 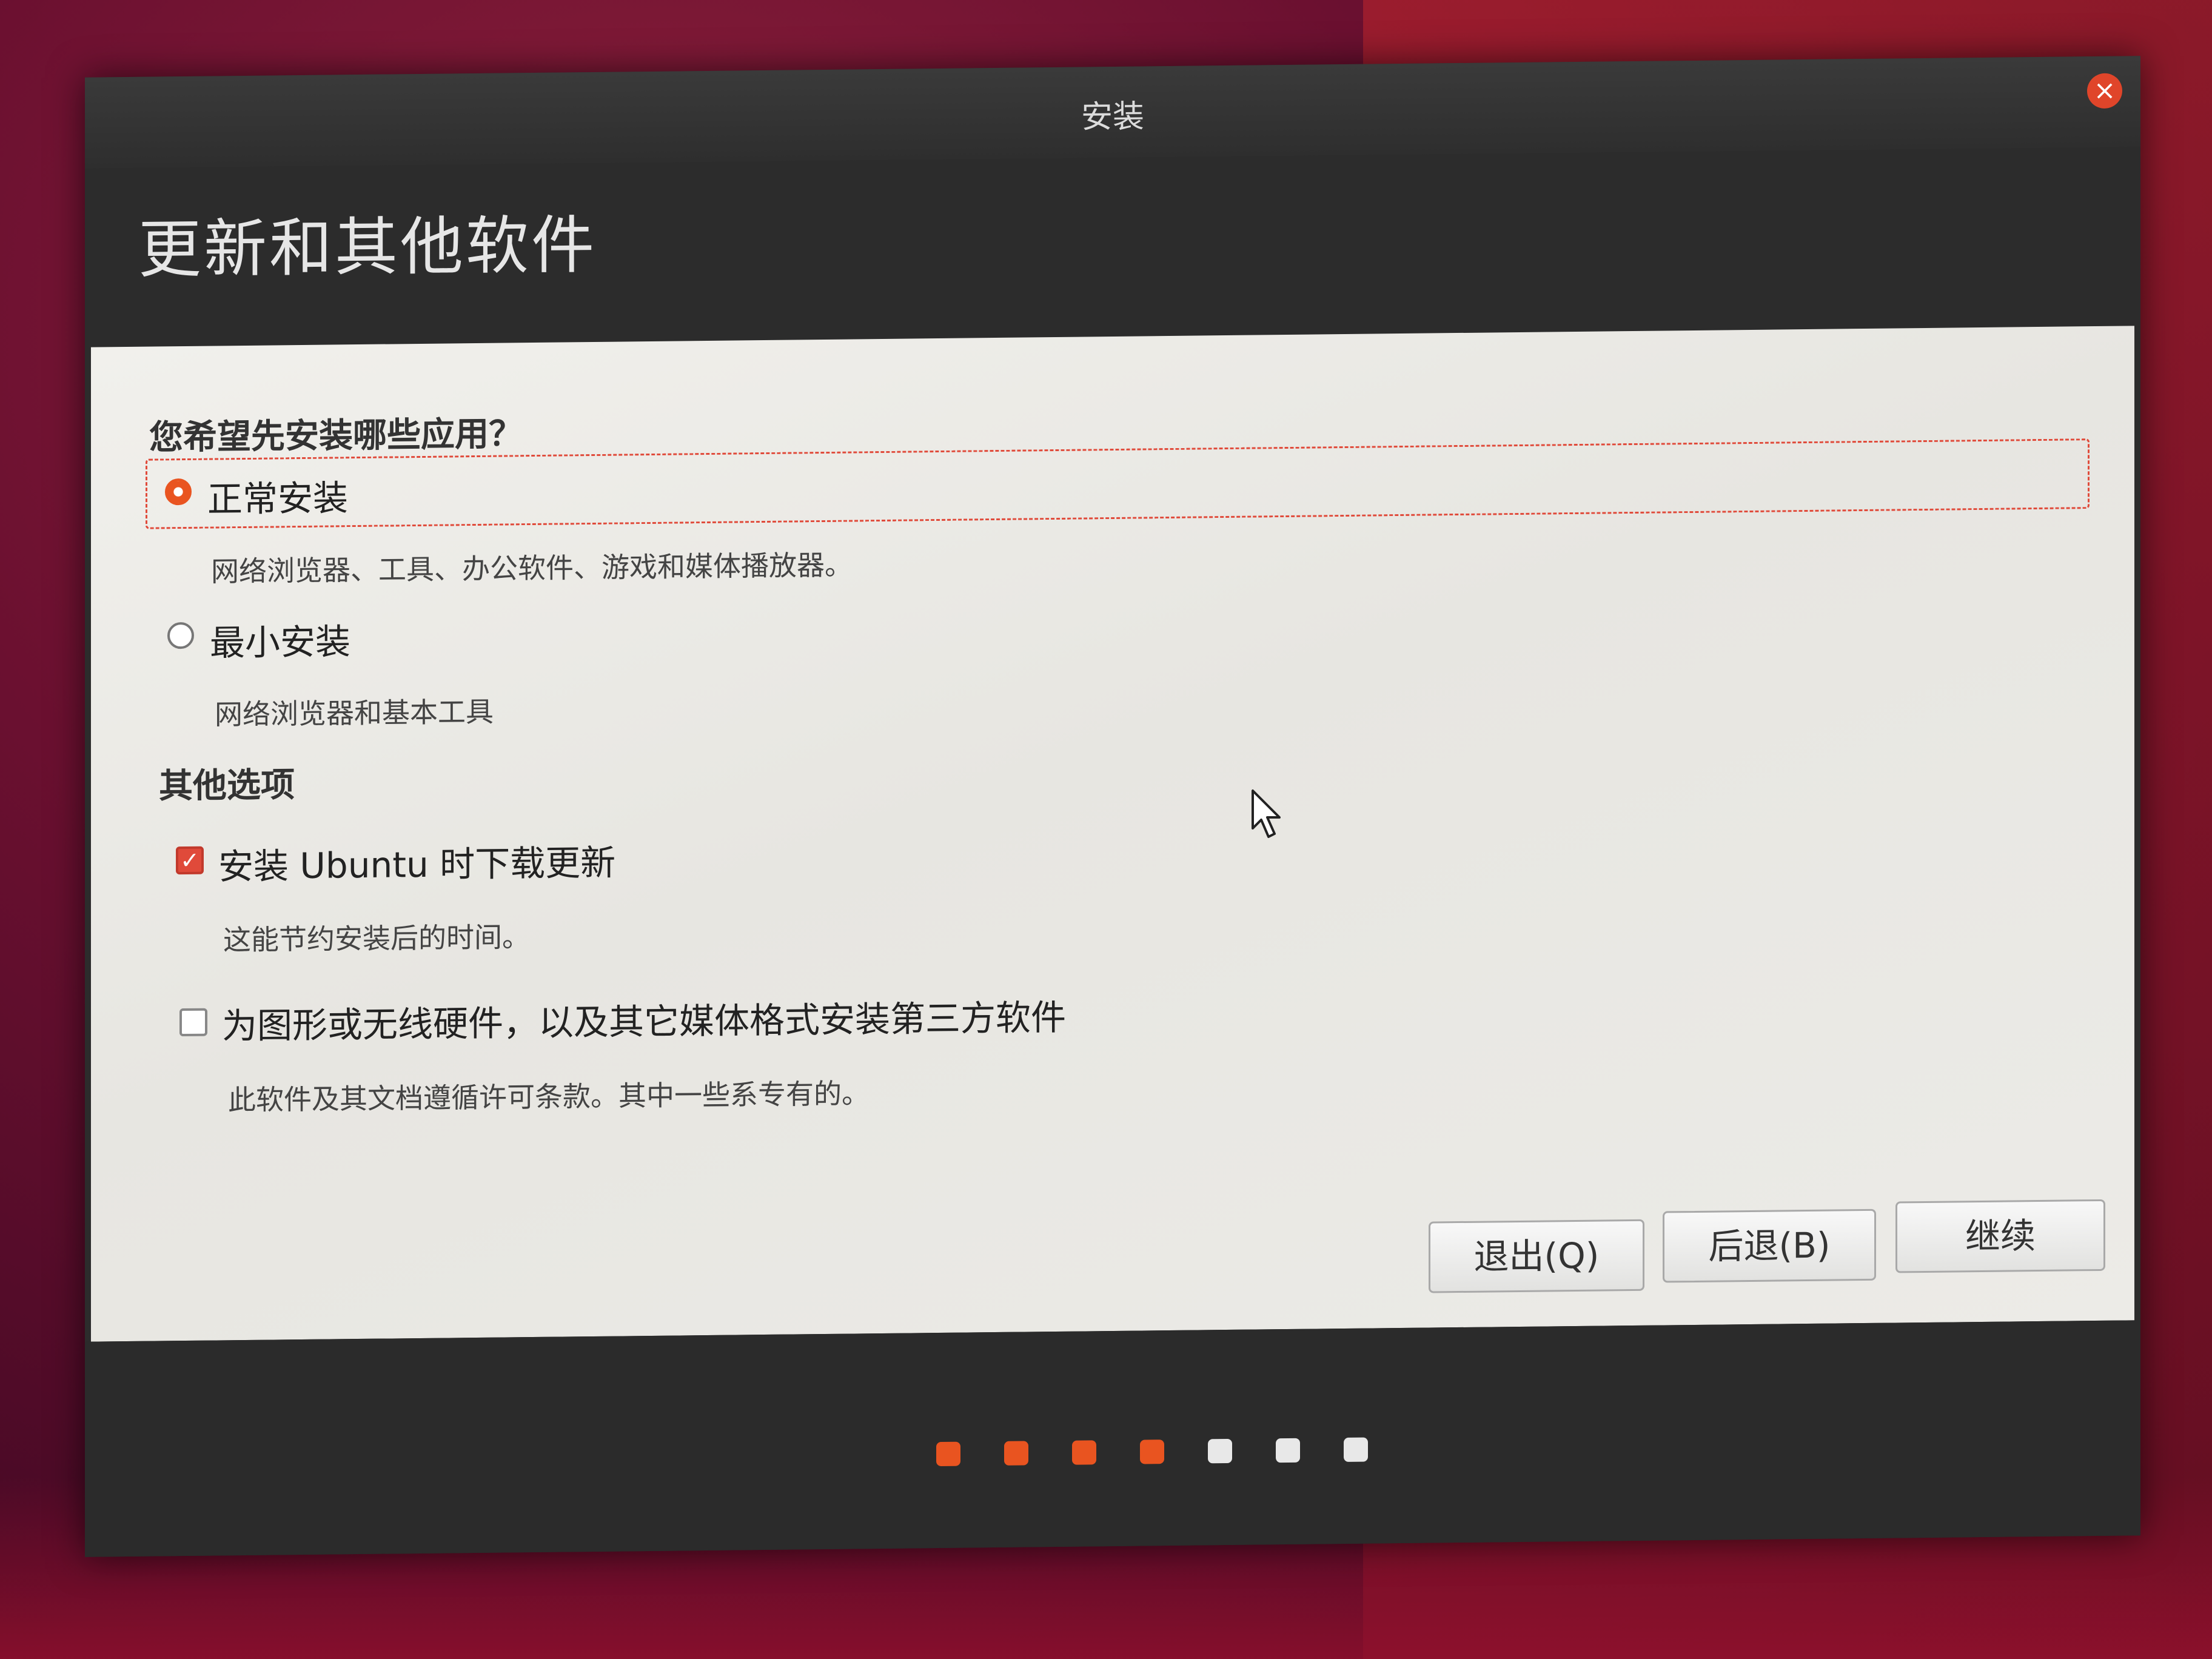 What do you see at coordinates (1536, 1256) in the screenshot?
I see `quit-button: 退出(Q)` at bounding box center [1536, 1256].